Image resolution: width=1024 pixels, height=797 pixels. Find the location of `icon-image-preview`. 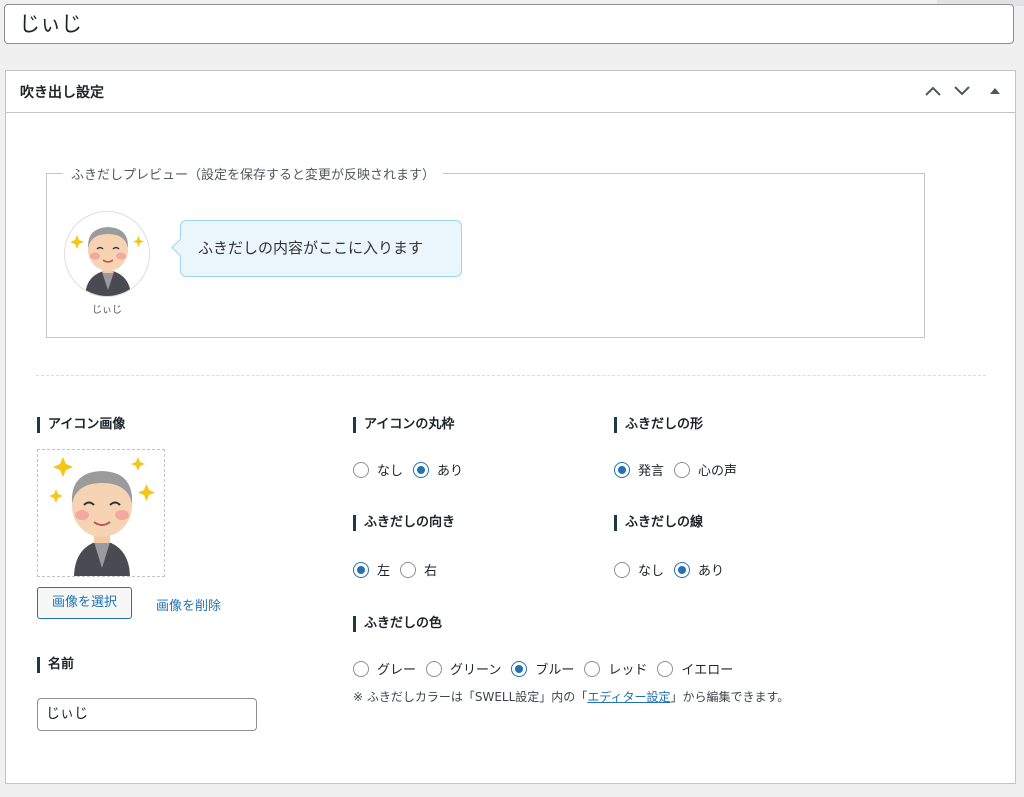

icon-image-preview is located at coordinates (101, 513).